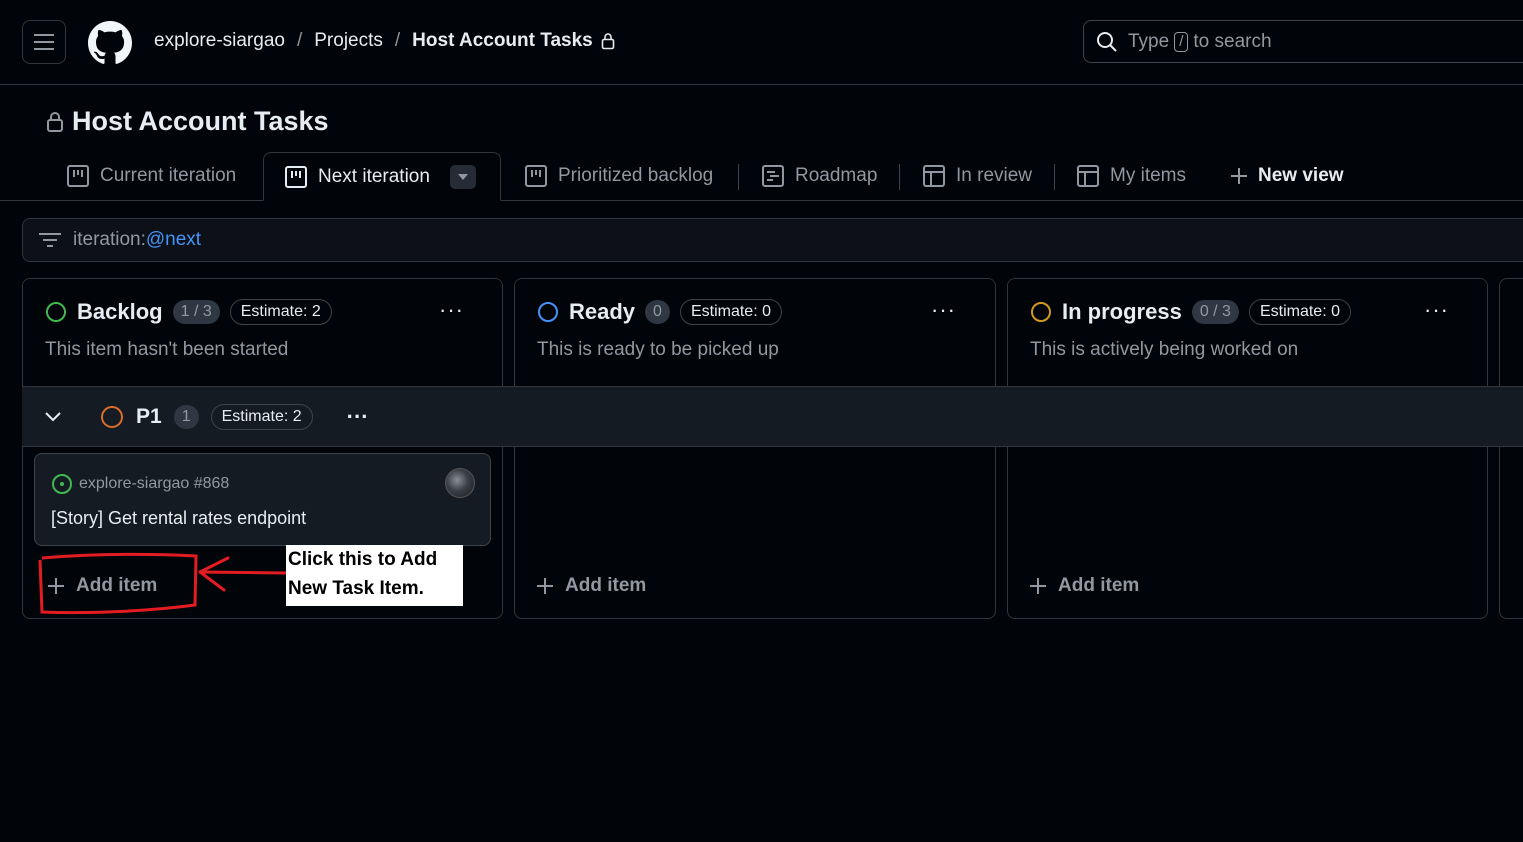 This screenshot has width=1523, height=842. I want to click on filter-input: iteration:@next, so click(772, 240).